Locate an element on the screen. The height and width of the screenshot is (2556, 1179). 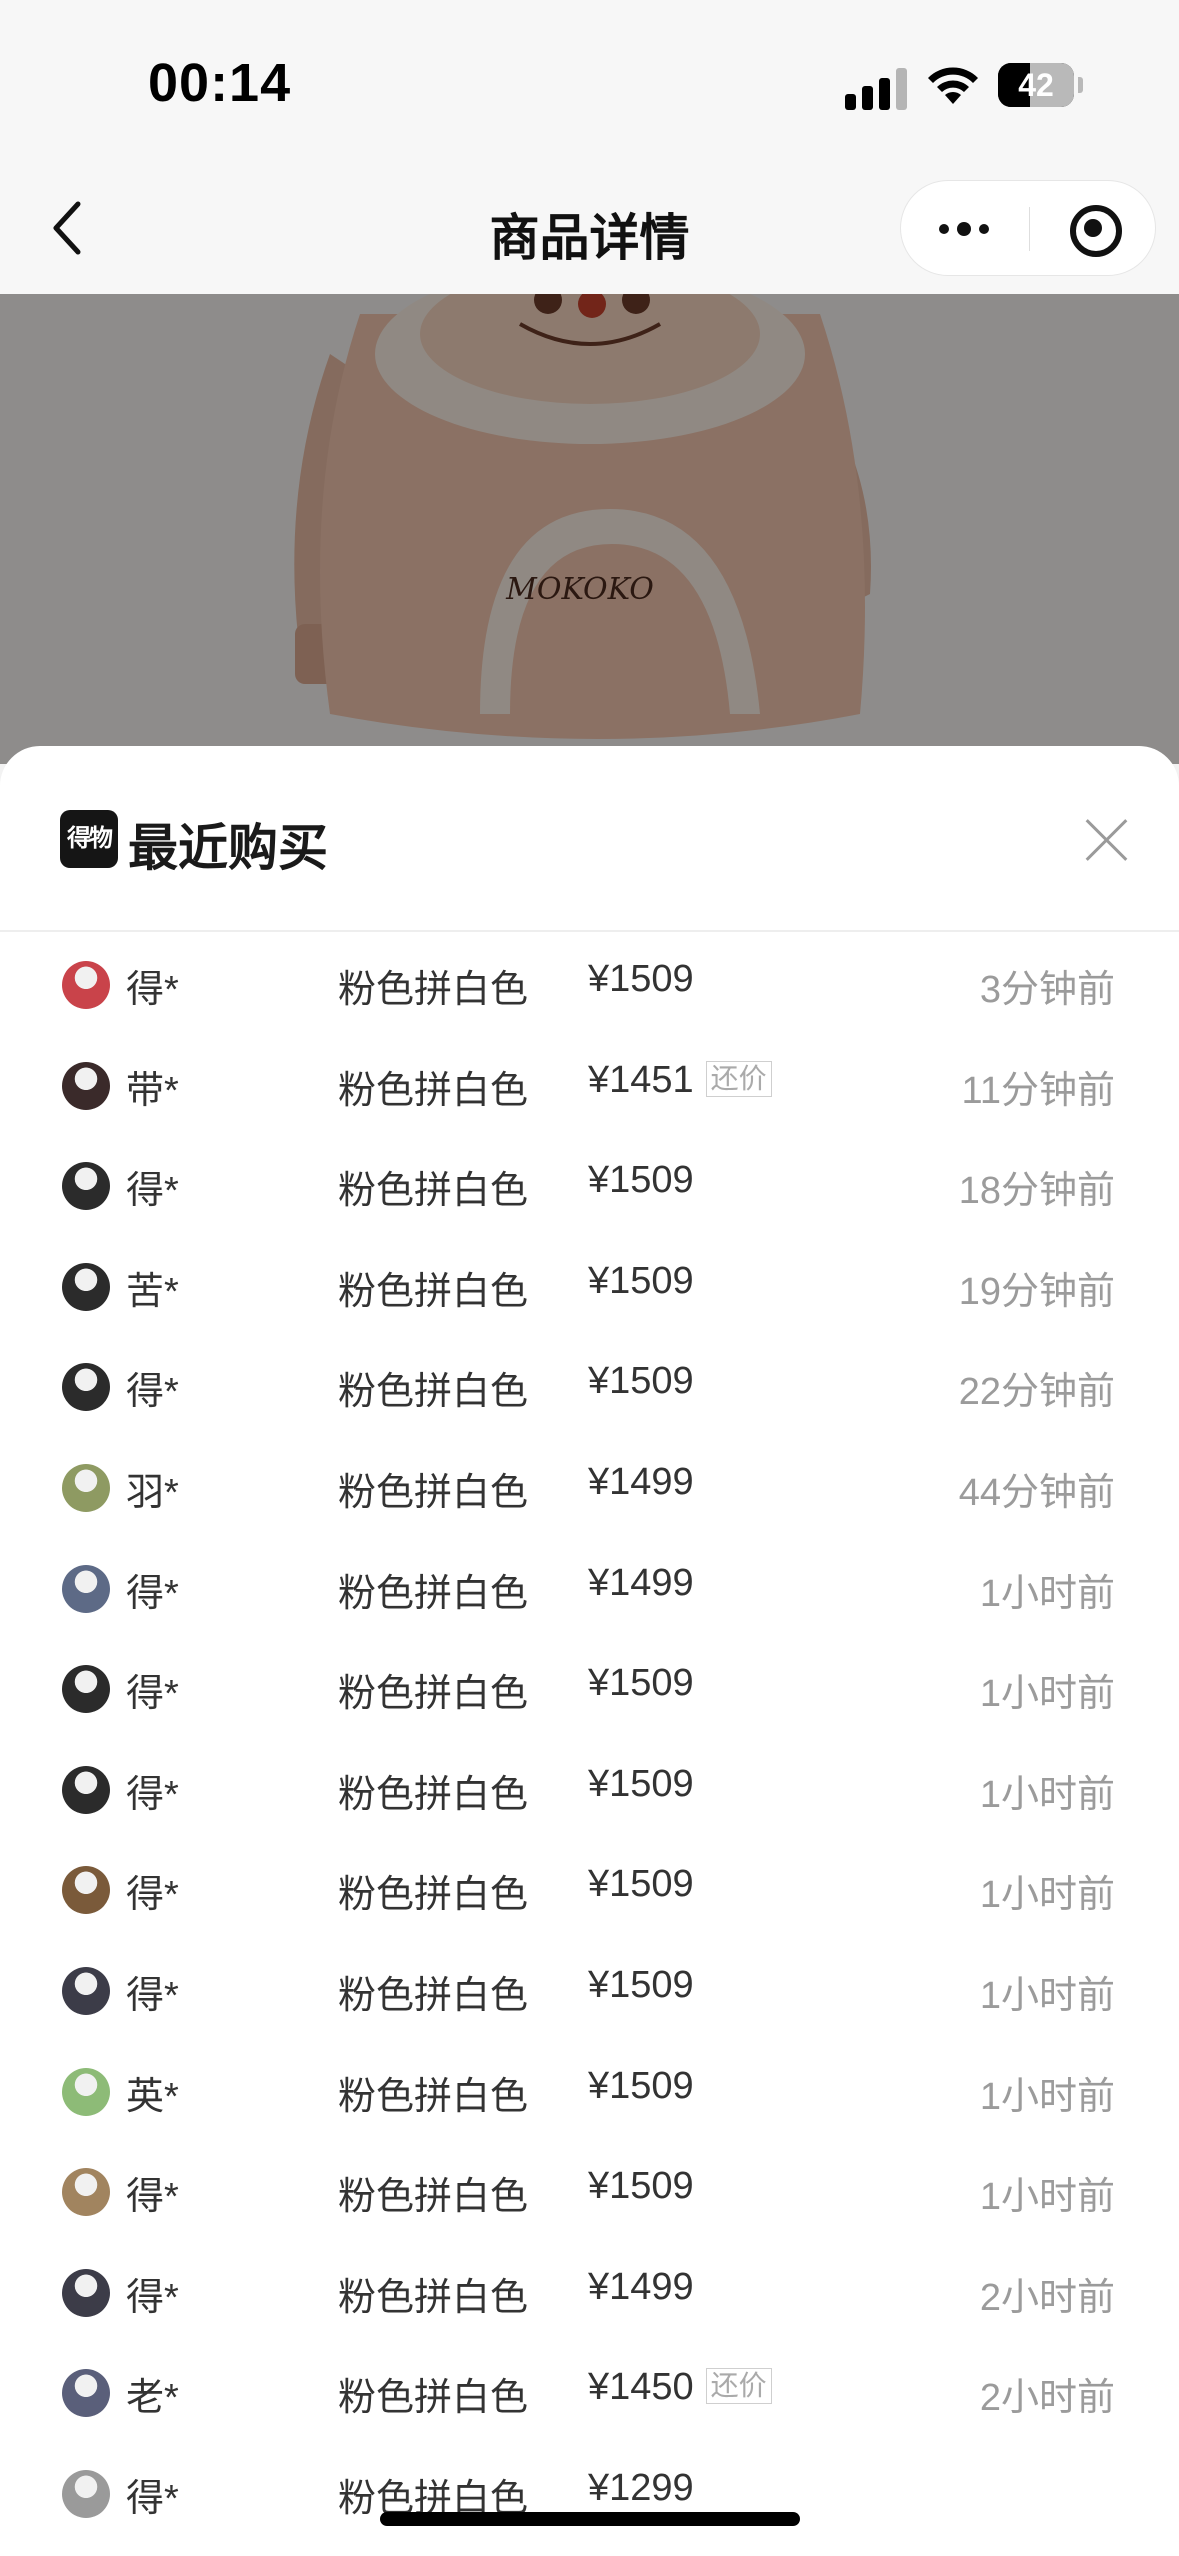
status-time: 00:14 is located at coordinates (220, 83).